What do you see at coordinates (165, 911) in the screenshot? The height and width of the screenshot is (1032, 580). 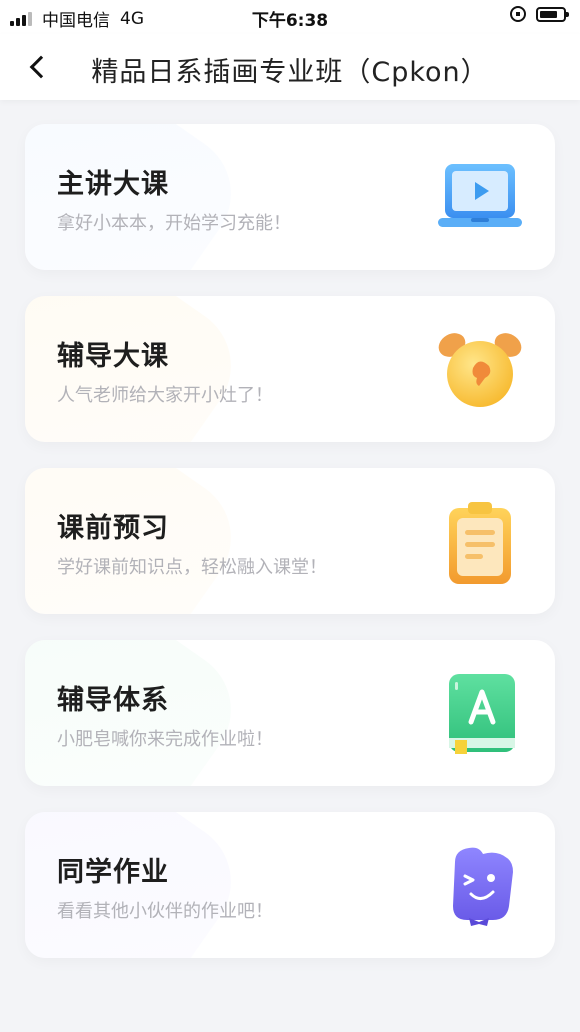 I see `card-subtitle: 看看其他小伙伴的作业吧！` at bounding box center [165, 911].